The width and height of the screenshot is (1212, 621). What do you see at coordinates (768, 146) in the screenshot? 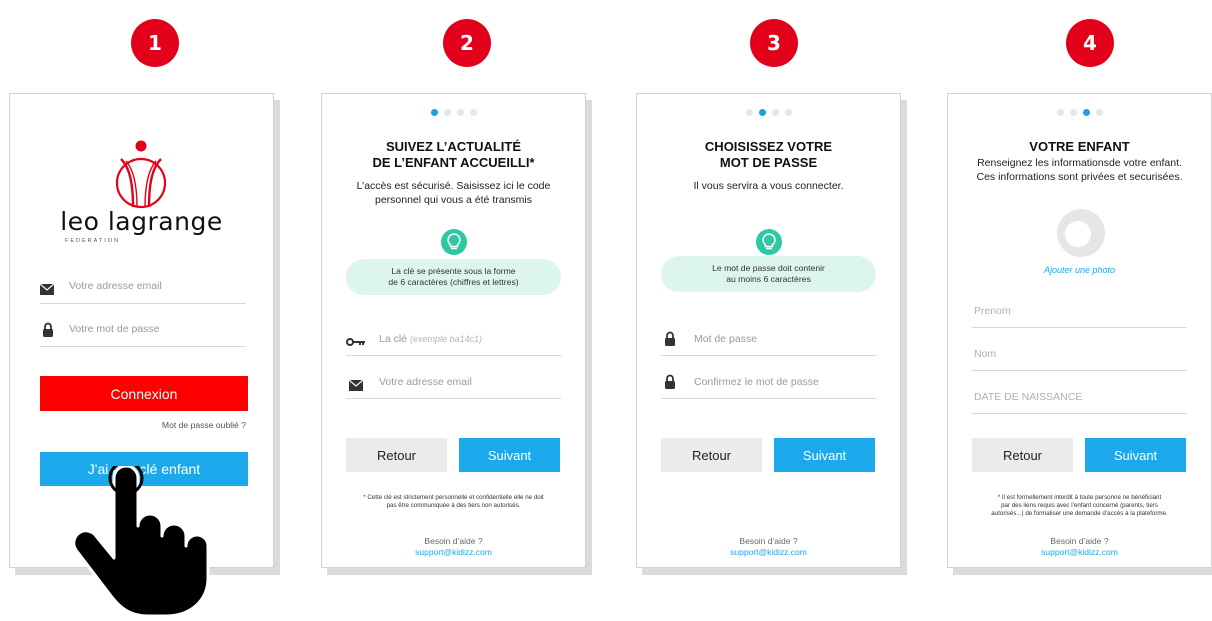
I see `page-title-line-1: CHOISISSEZ VOTRE` at bounding box center [768, 146].